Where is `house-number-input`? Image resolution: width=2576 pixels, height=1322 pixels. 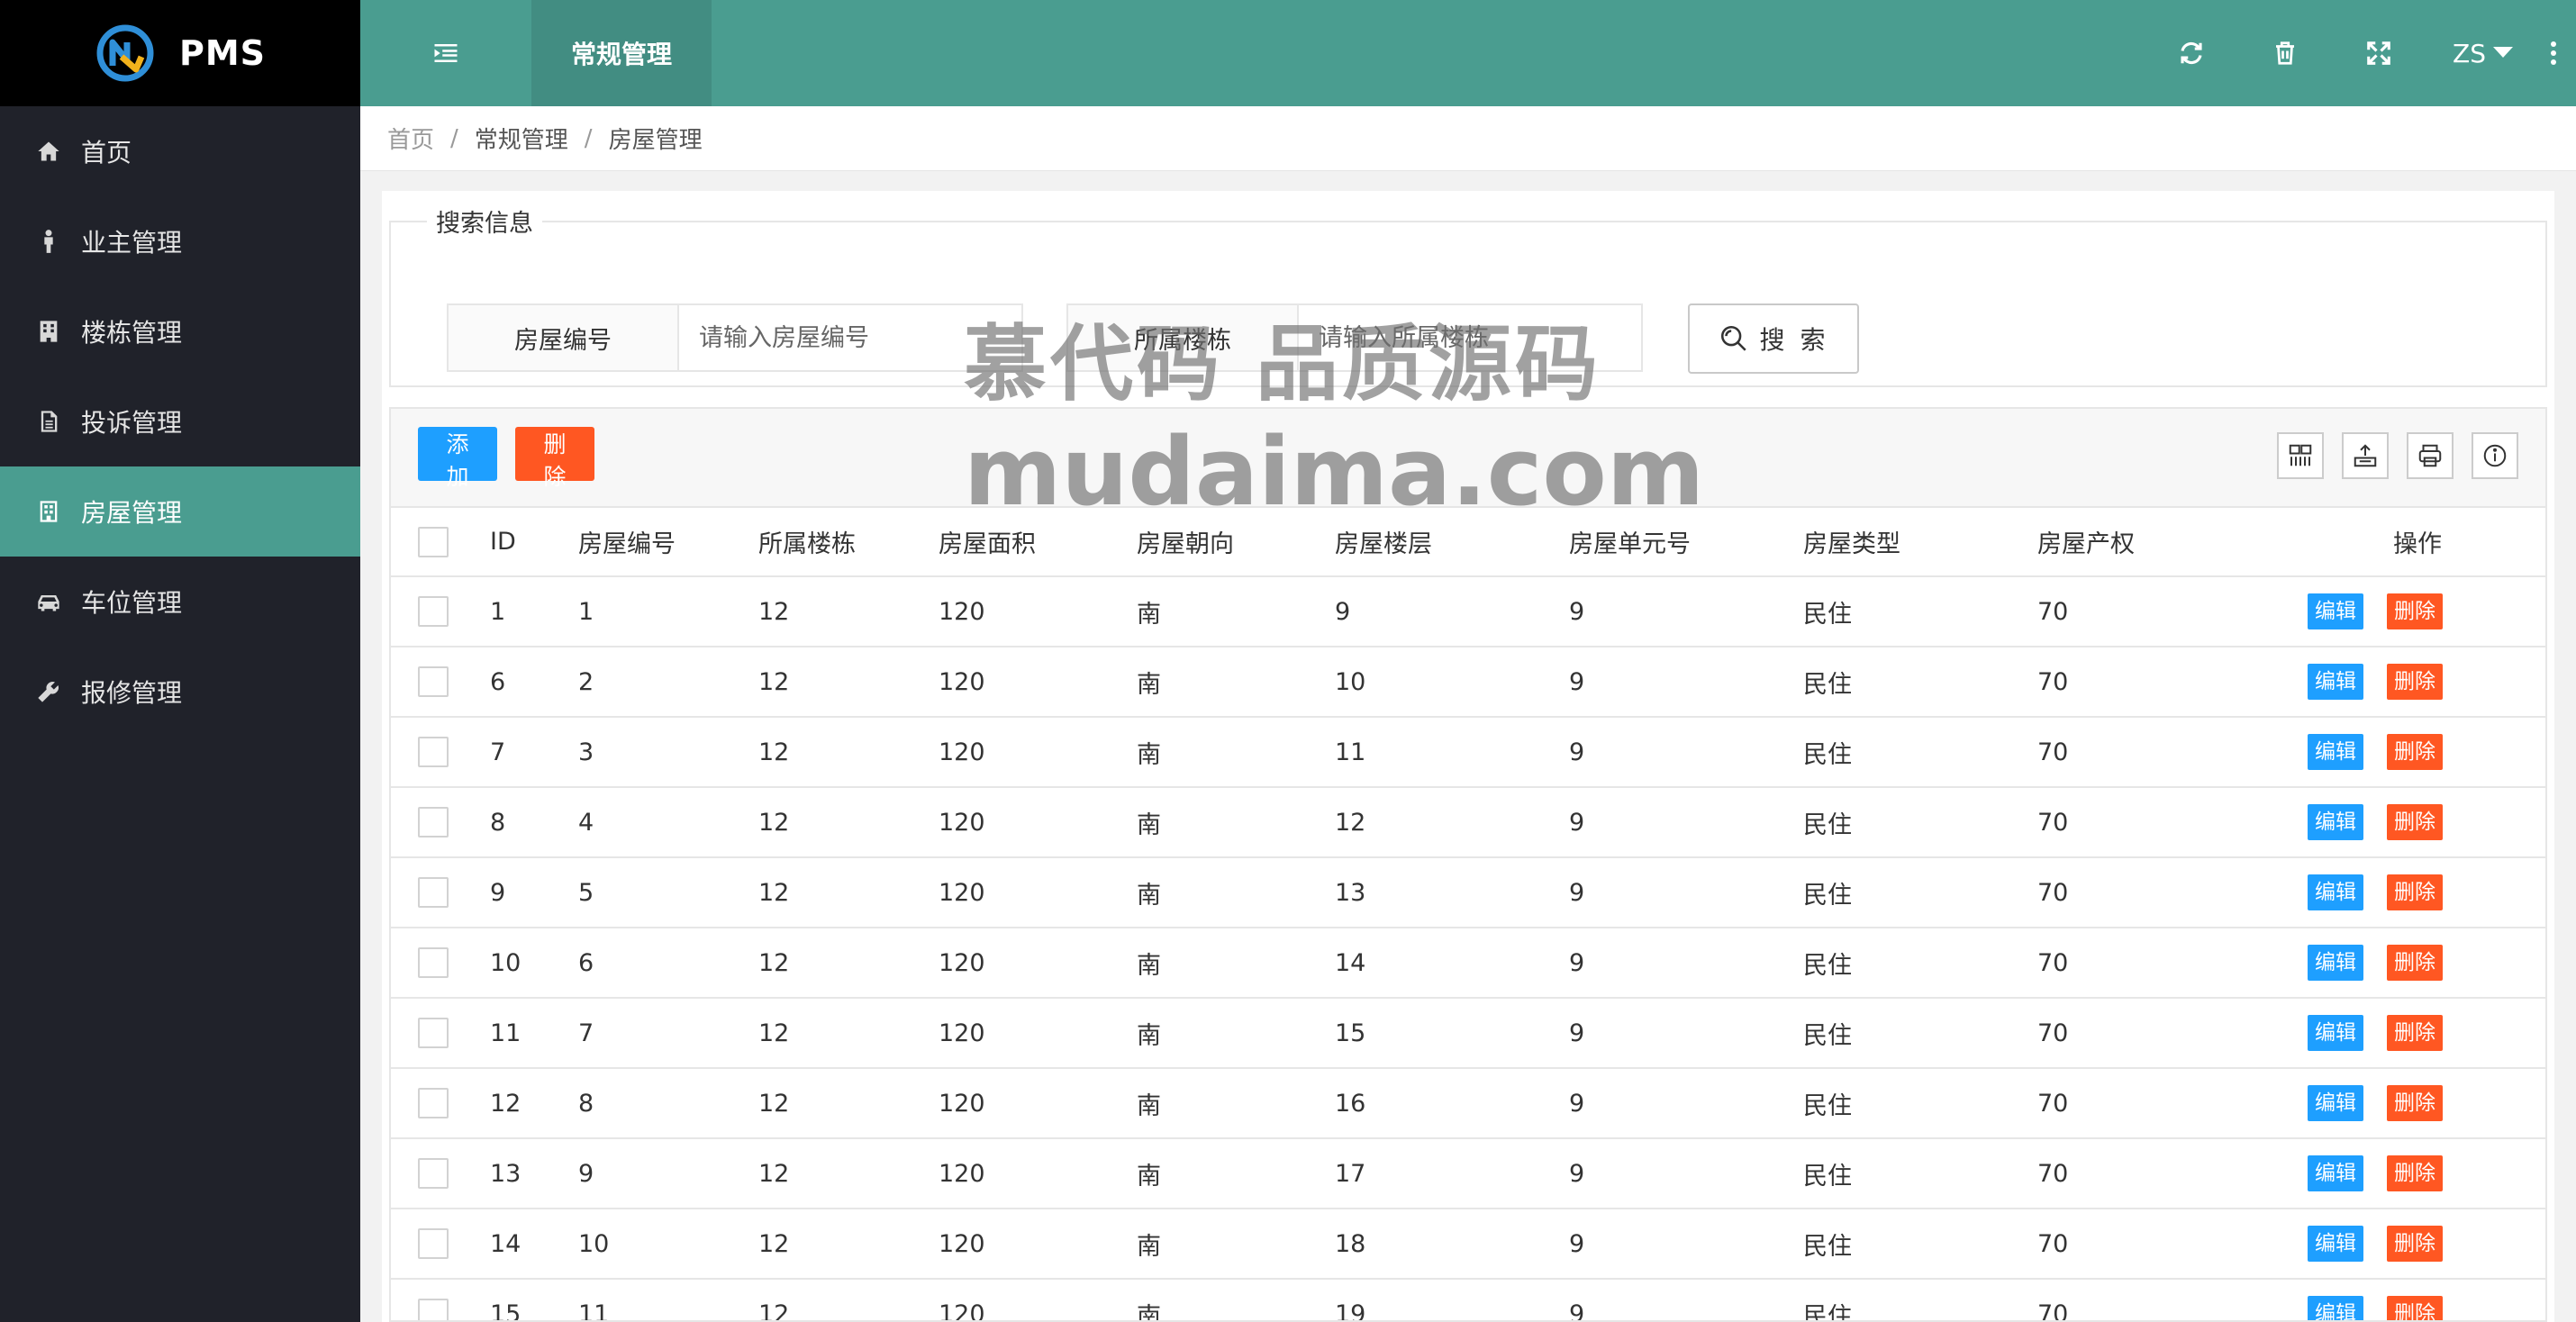
house-number-input is located at coordinates (849, 337).